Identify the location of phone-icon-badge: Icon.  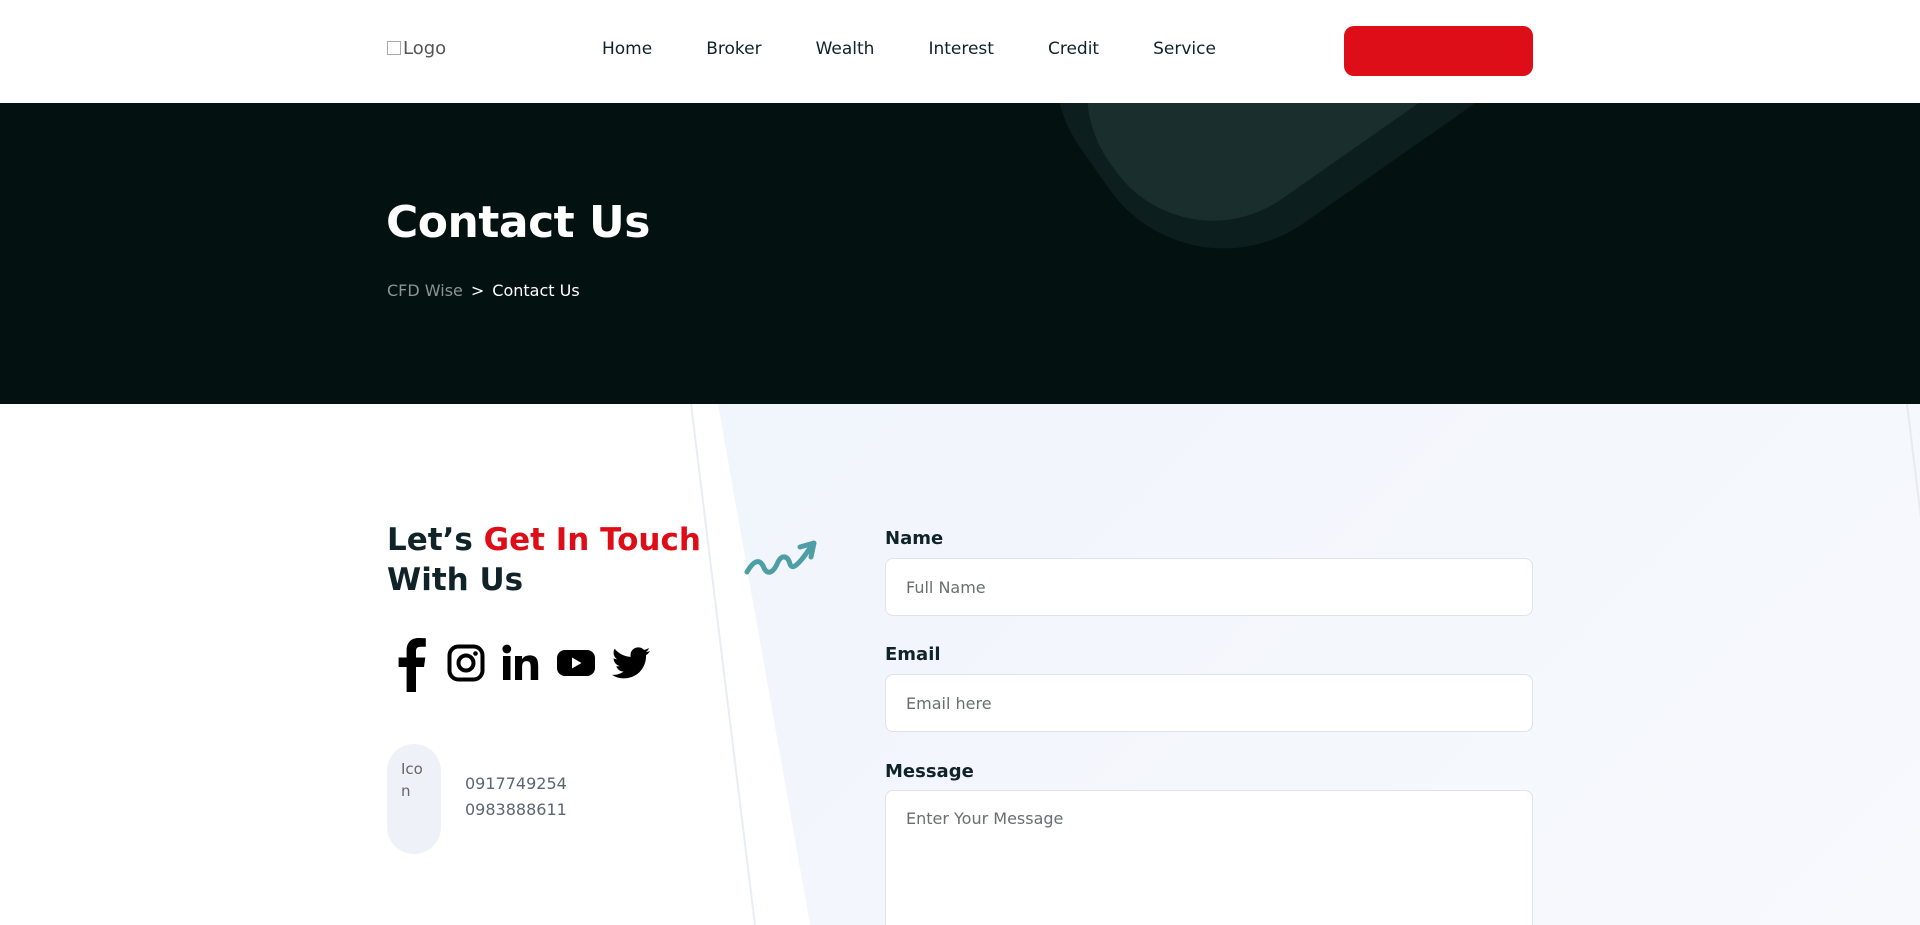
(414, 799).